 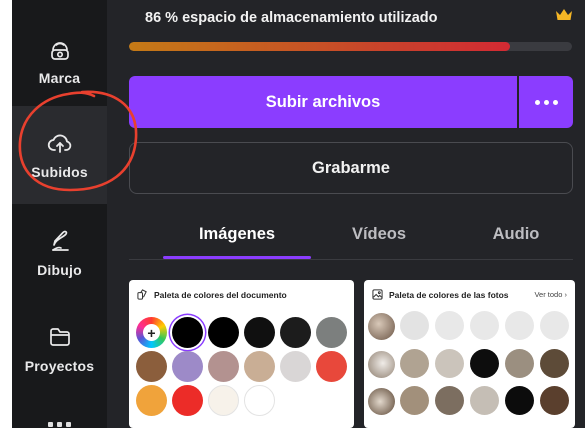 I want to click on add-color-button: +, so click(x=151, y=332).